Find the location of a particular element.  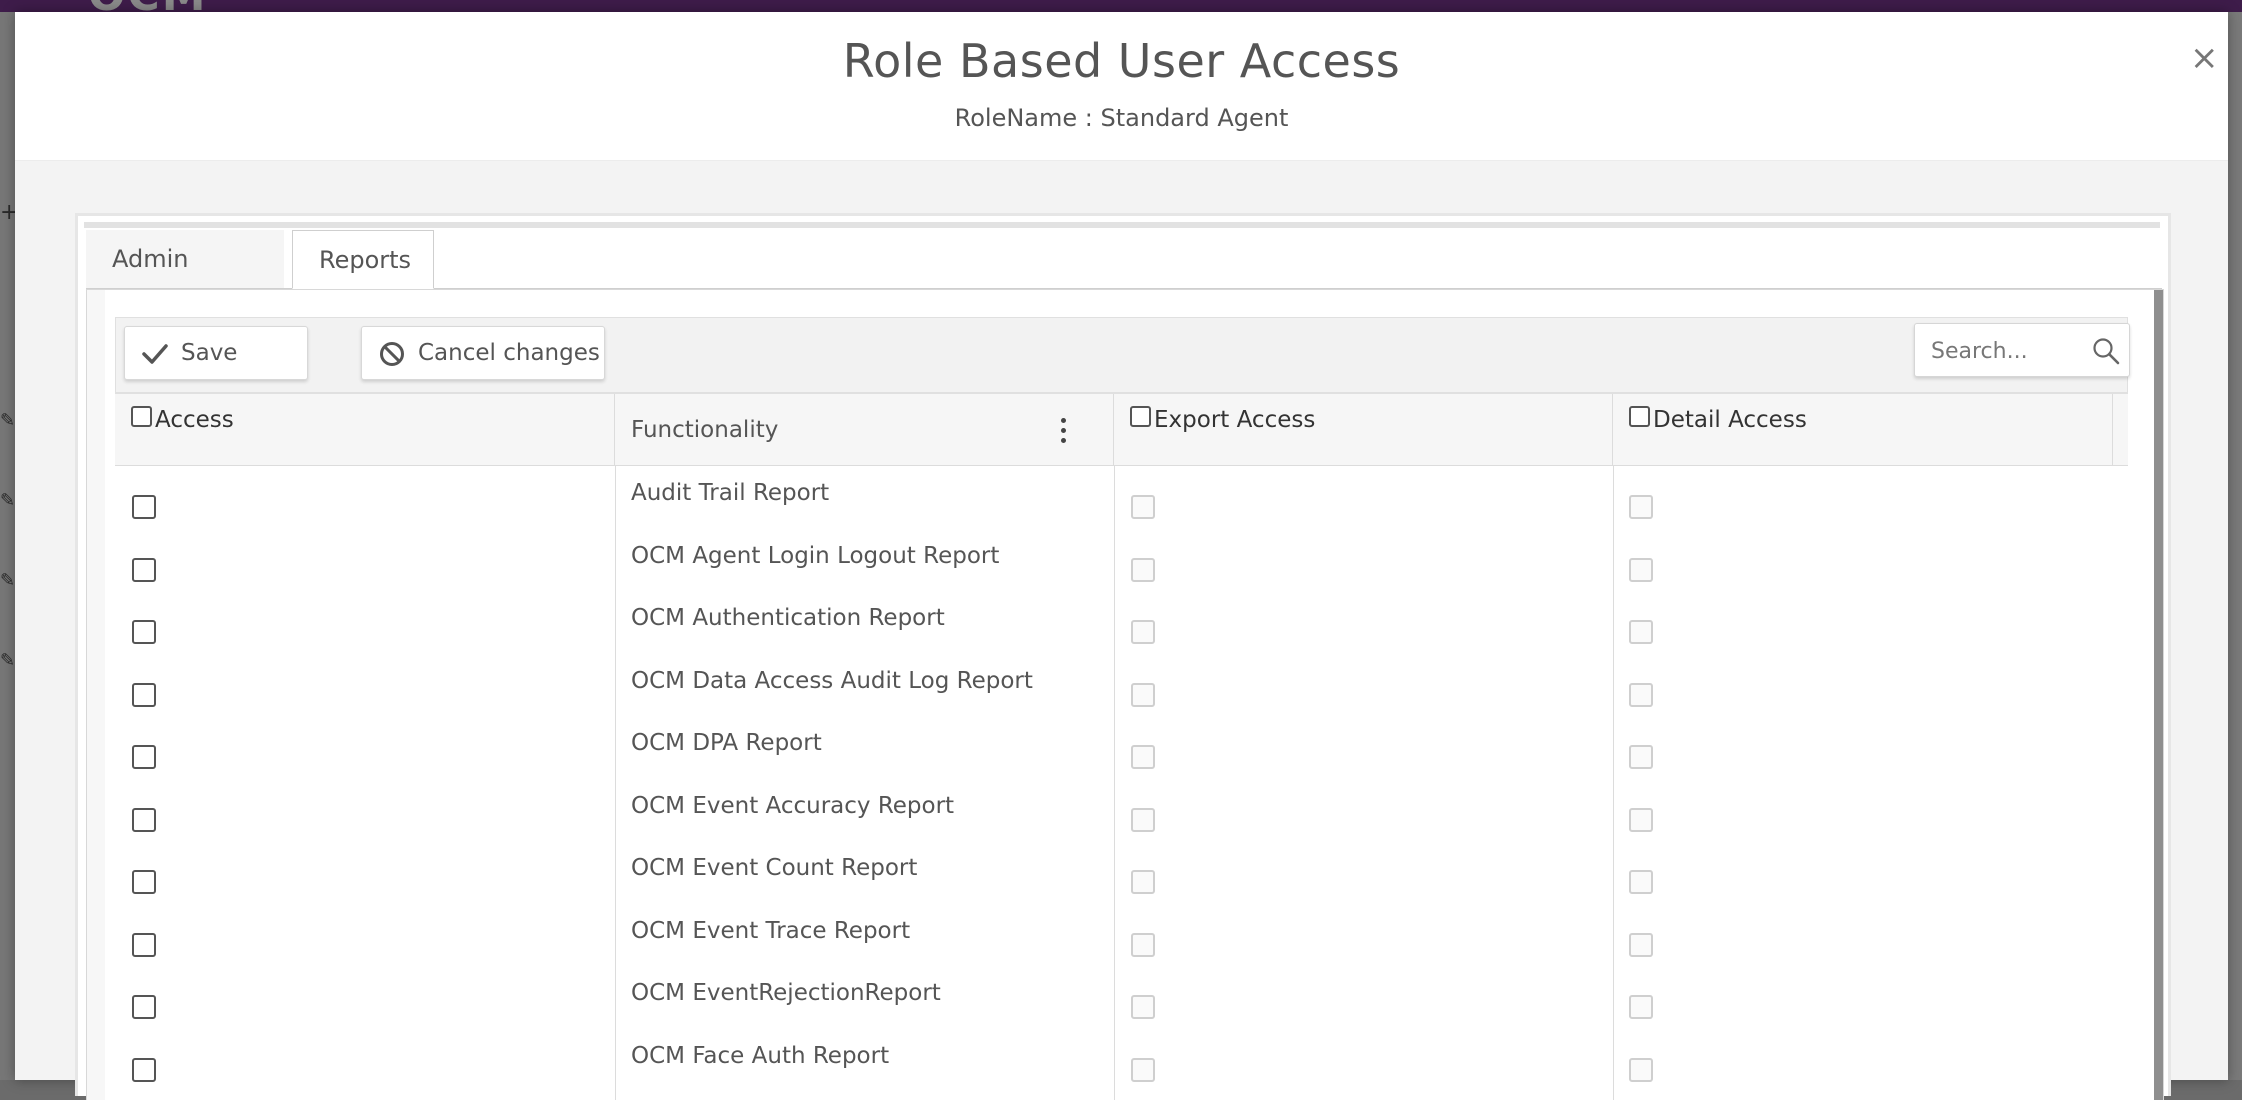

app-topbar is located at coordinates (1121, 6).